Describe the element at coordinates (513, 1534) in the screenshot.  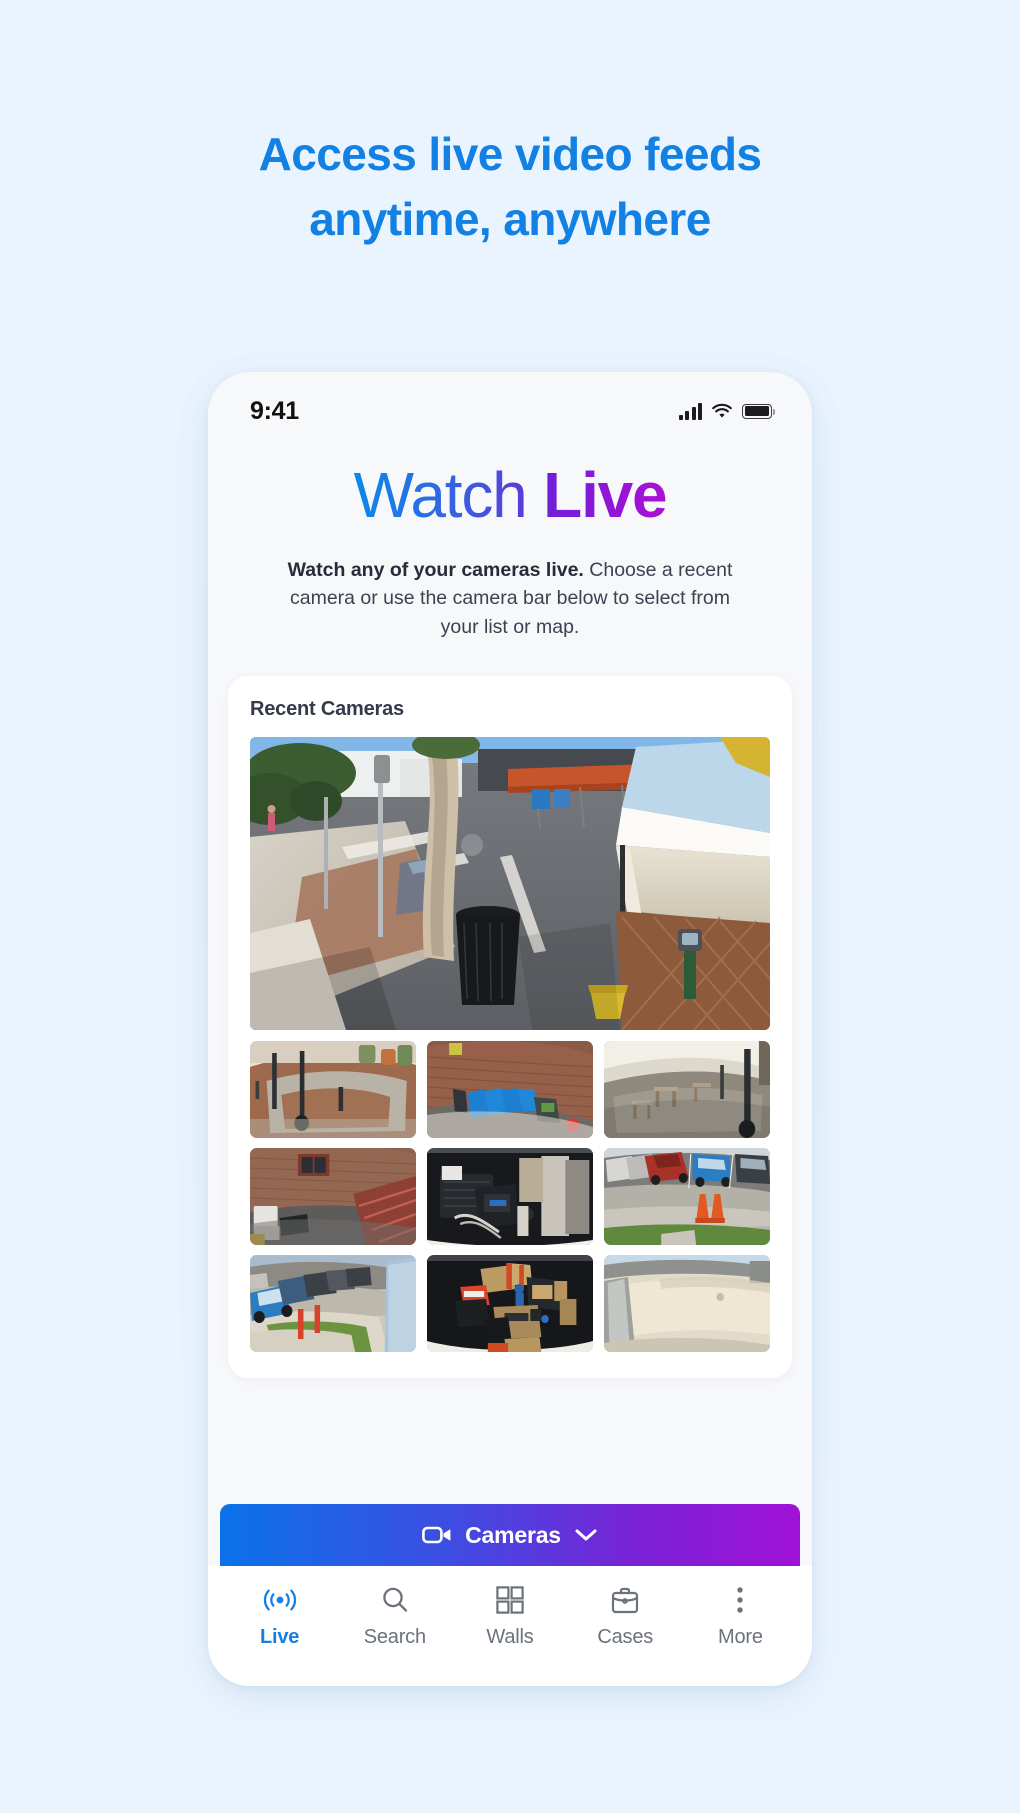
I see `camera-selector-label: Cameras` at that location.